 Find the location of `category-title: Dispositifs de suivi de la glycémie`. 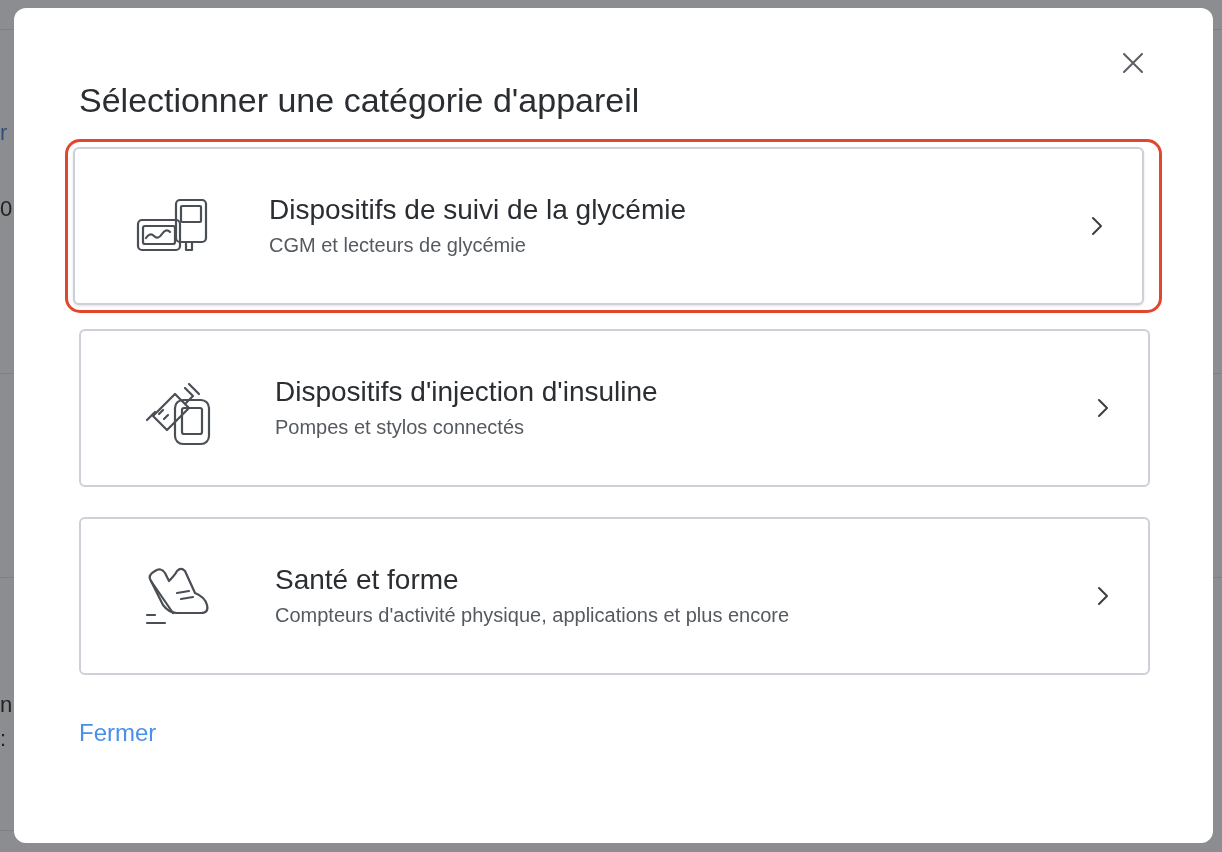

category-title: Dispositifs de suivi de la glycémie is located at coordinates (478, 210).